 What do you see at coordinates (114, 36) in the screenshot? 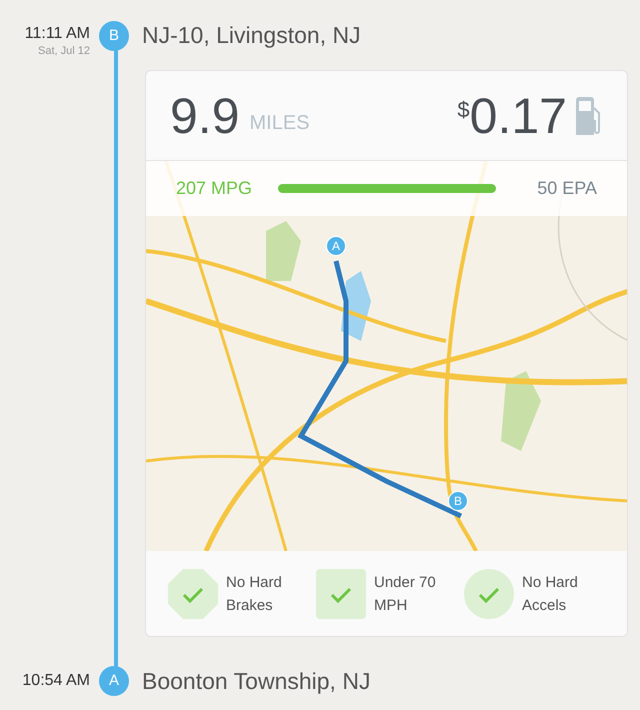
I see `stop-marker: B` at bounding box center [114, 36].